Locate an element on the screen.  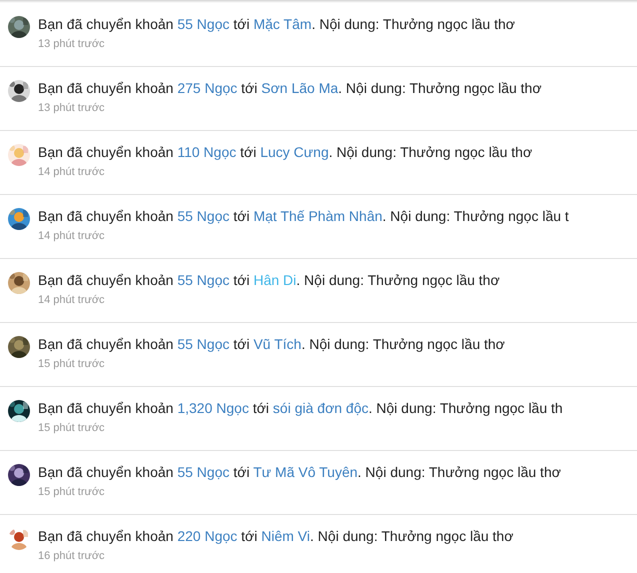
notification-text: Bạn đã chuyển khoản 1,320 Ngọc tới sói già đơn độc. Nội dung: Thưởng ngọc lầu th is located at coordinates (300, 408).